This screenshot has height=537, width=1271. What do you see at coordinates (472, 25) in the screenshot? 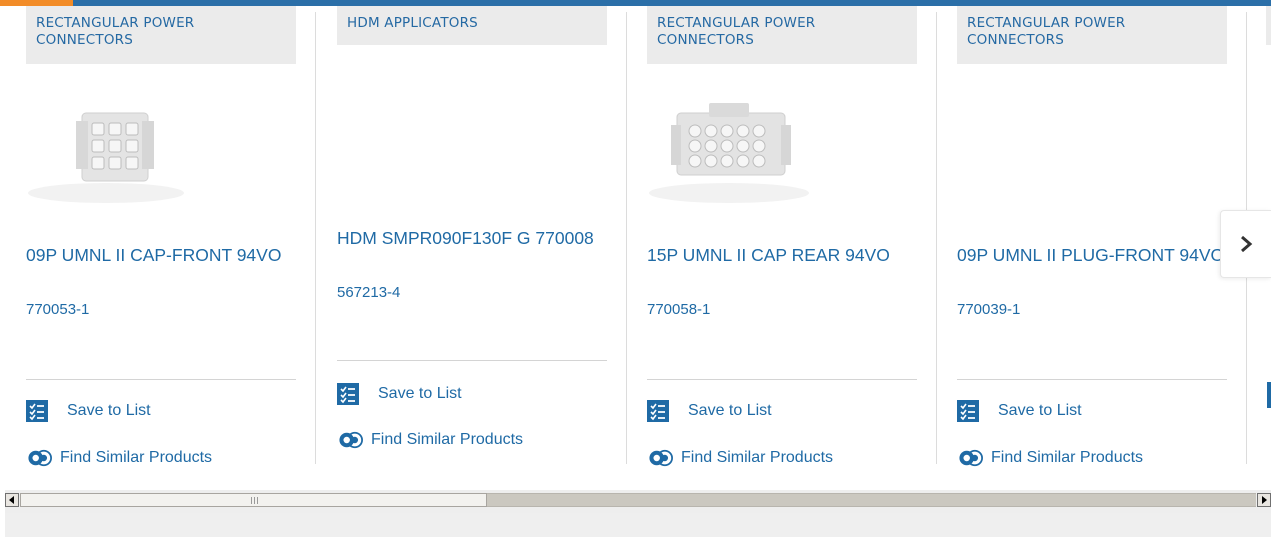
I see `category-tag: HDM APPLICATORS` at bounding box center [472, 25].